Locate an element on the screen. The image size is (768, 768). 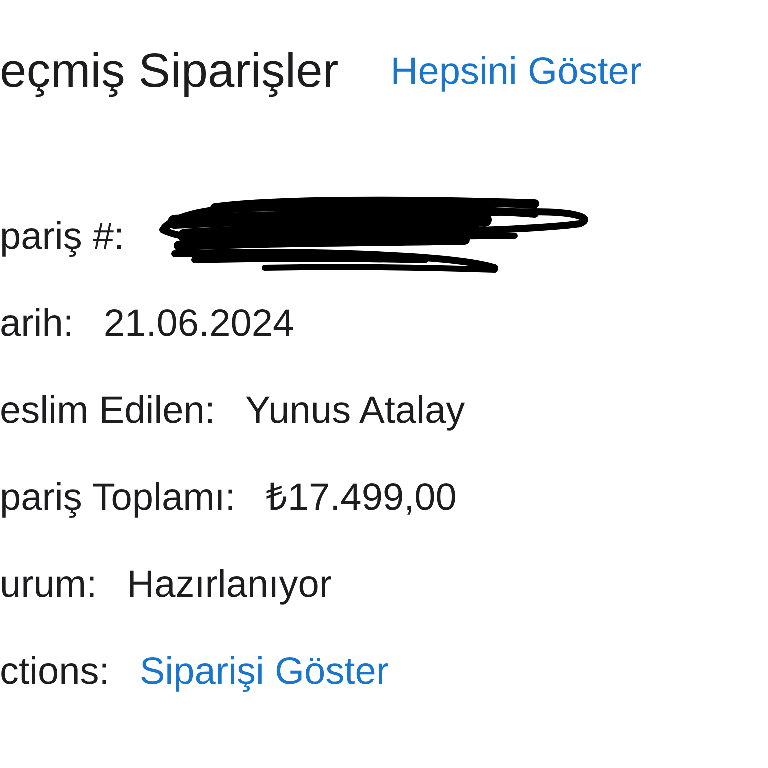
field-label: pariş Toplamı: is located at coordinates (118, 497).